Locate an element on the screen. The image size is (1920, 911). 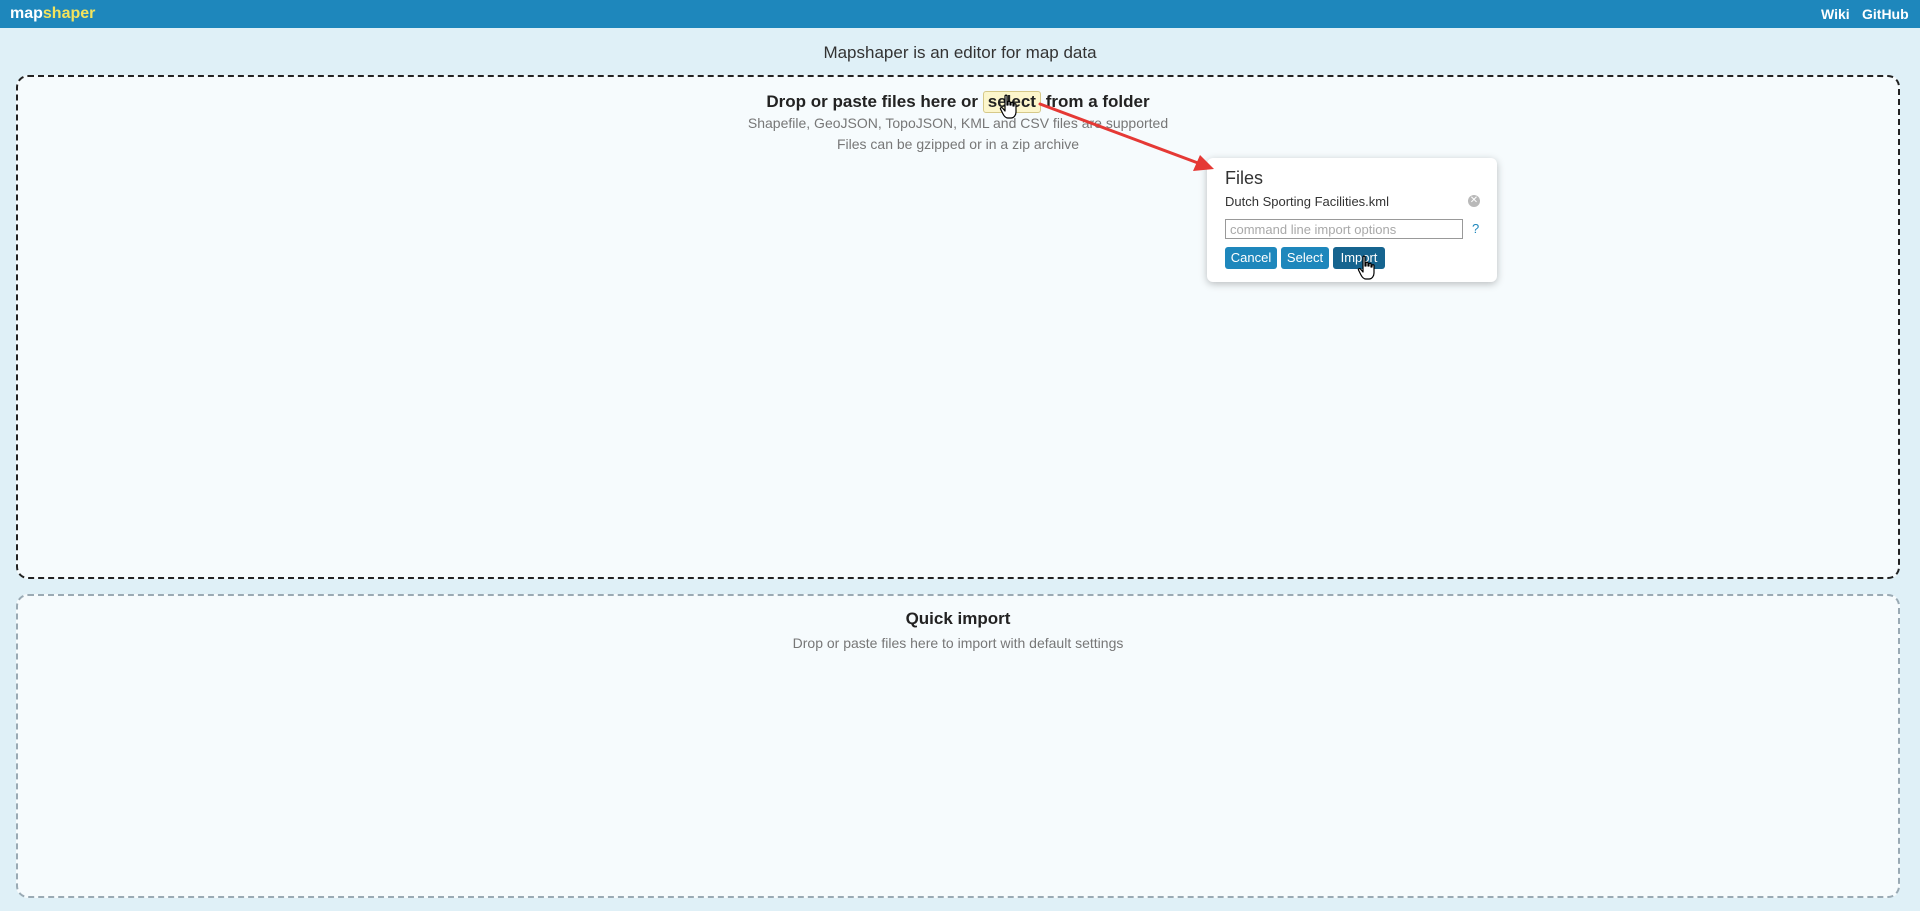
logo-text-shaper: shaper is located at coordinates (69, 13).